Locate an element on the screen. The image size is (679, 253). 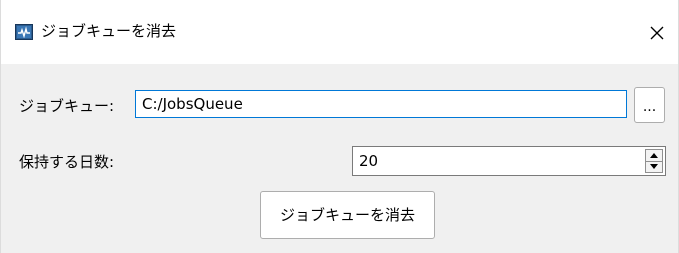
spin-arrows is located at coordinates (654, 161).